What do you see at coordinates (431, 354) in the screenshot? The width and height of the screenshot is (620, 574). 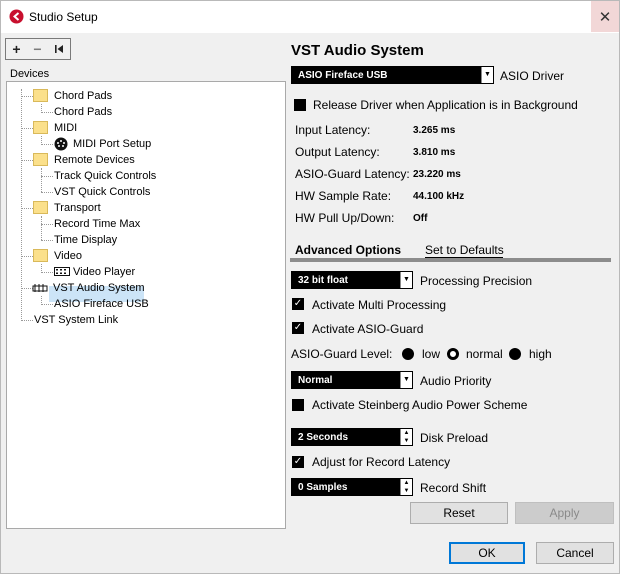 I see `level-low-label: low` at bounding box center [431, 354].